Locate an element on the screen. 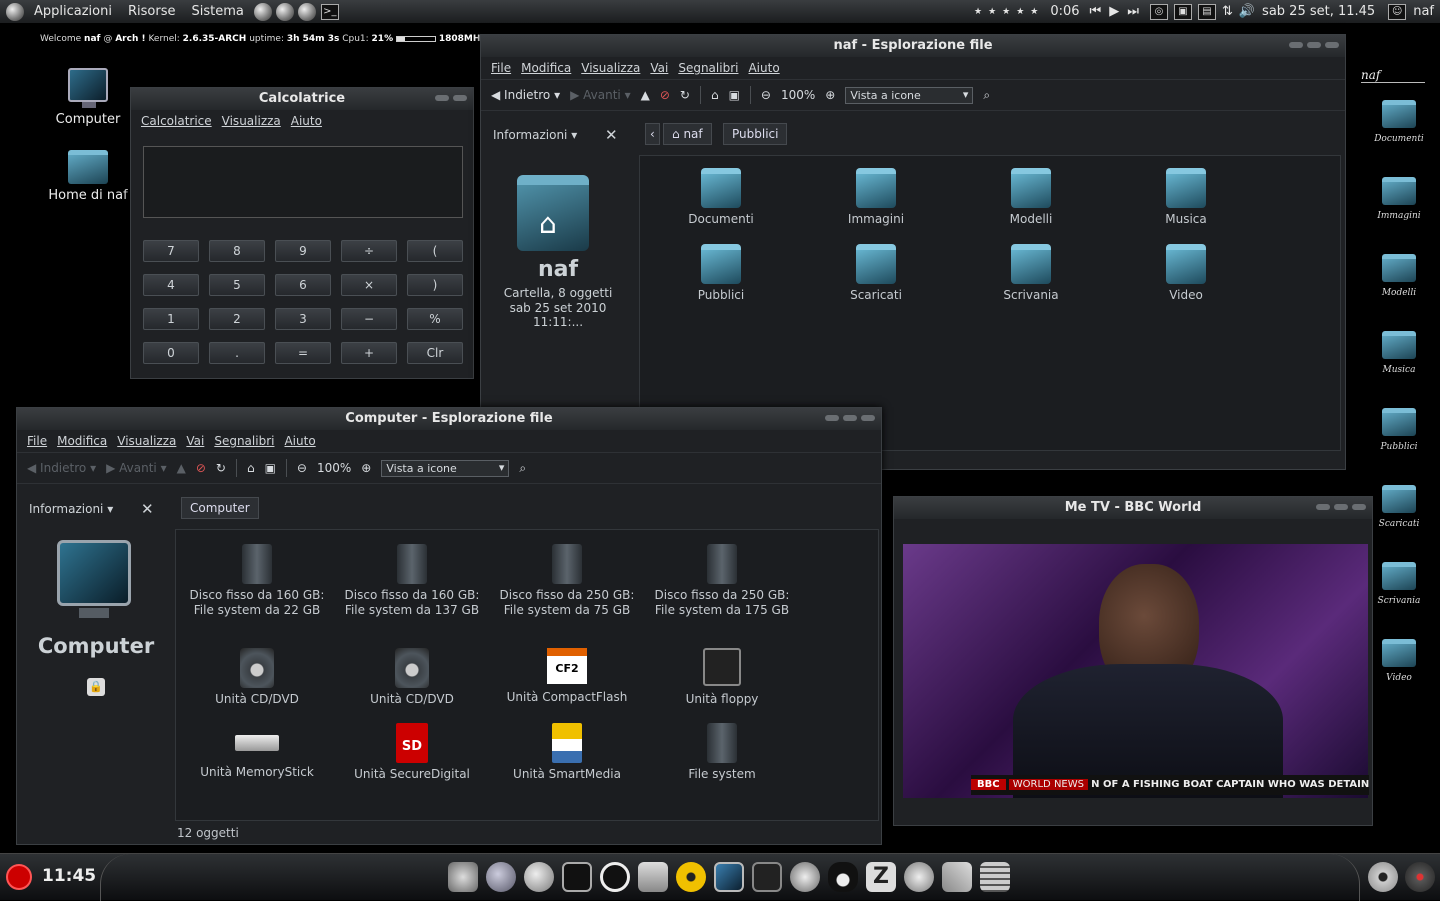 The height and width of the screenshot is (901, 1440). calc-button: + is located at coordinates (369, 353).